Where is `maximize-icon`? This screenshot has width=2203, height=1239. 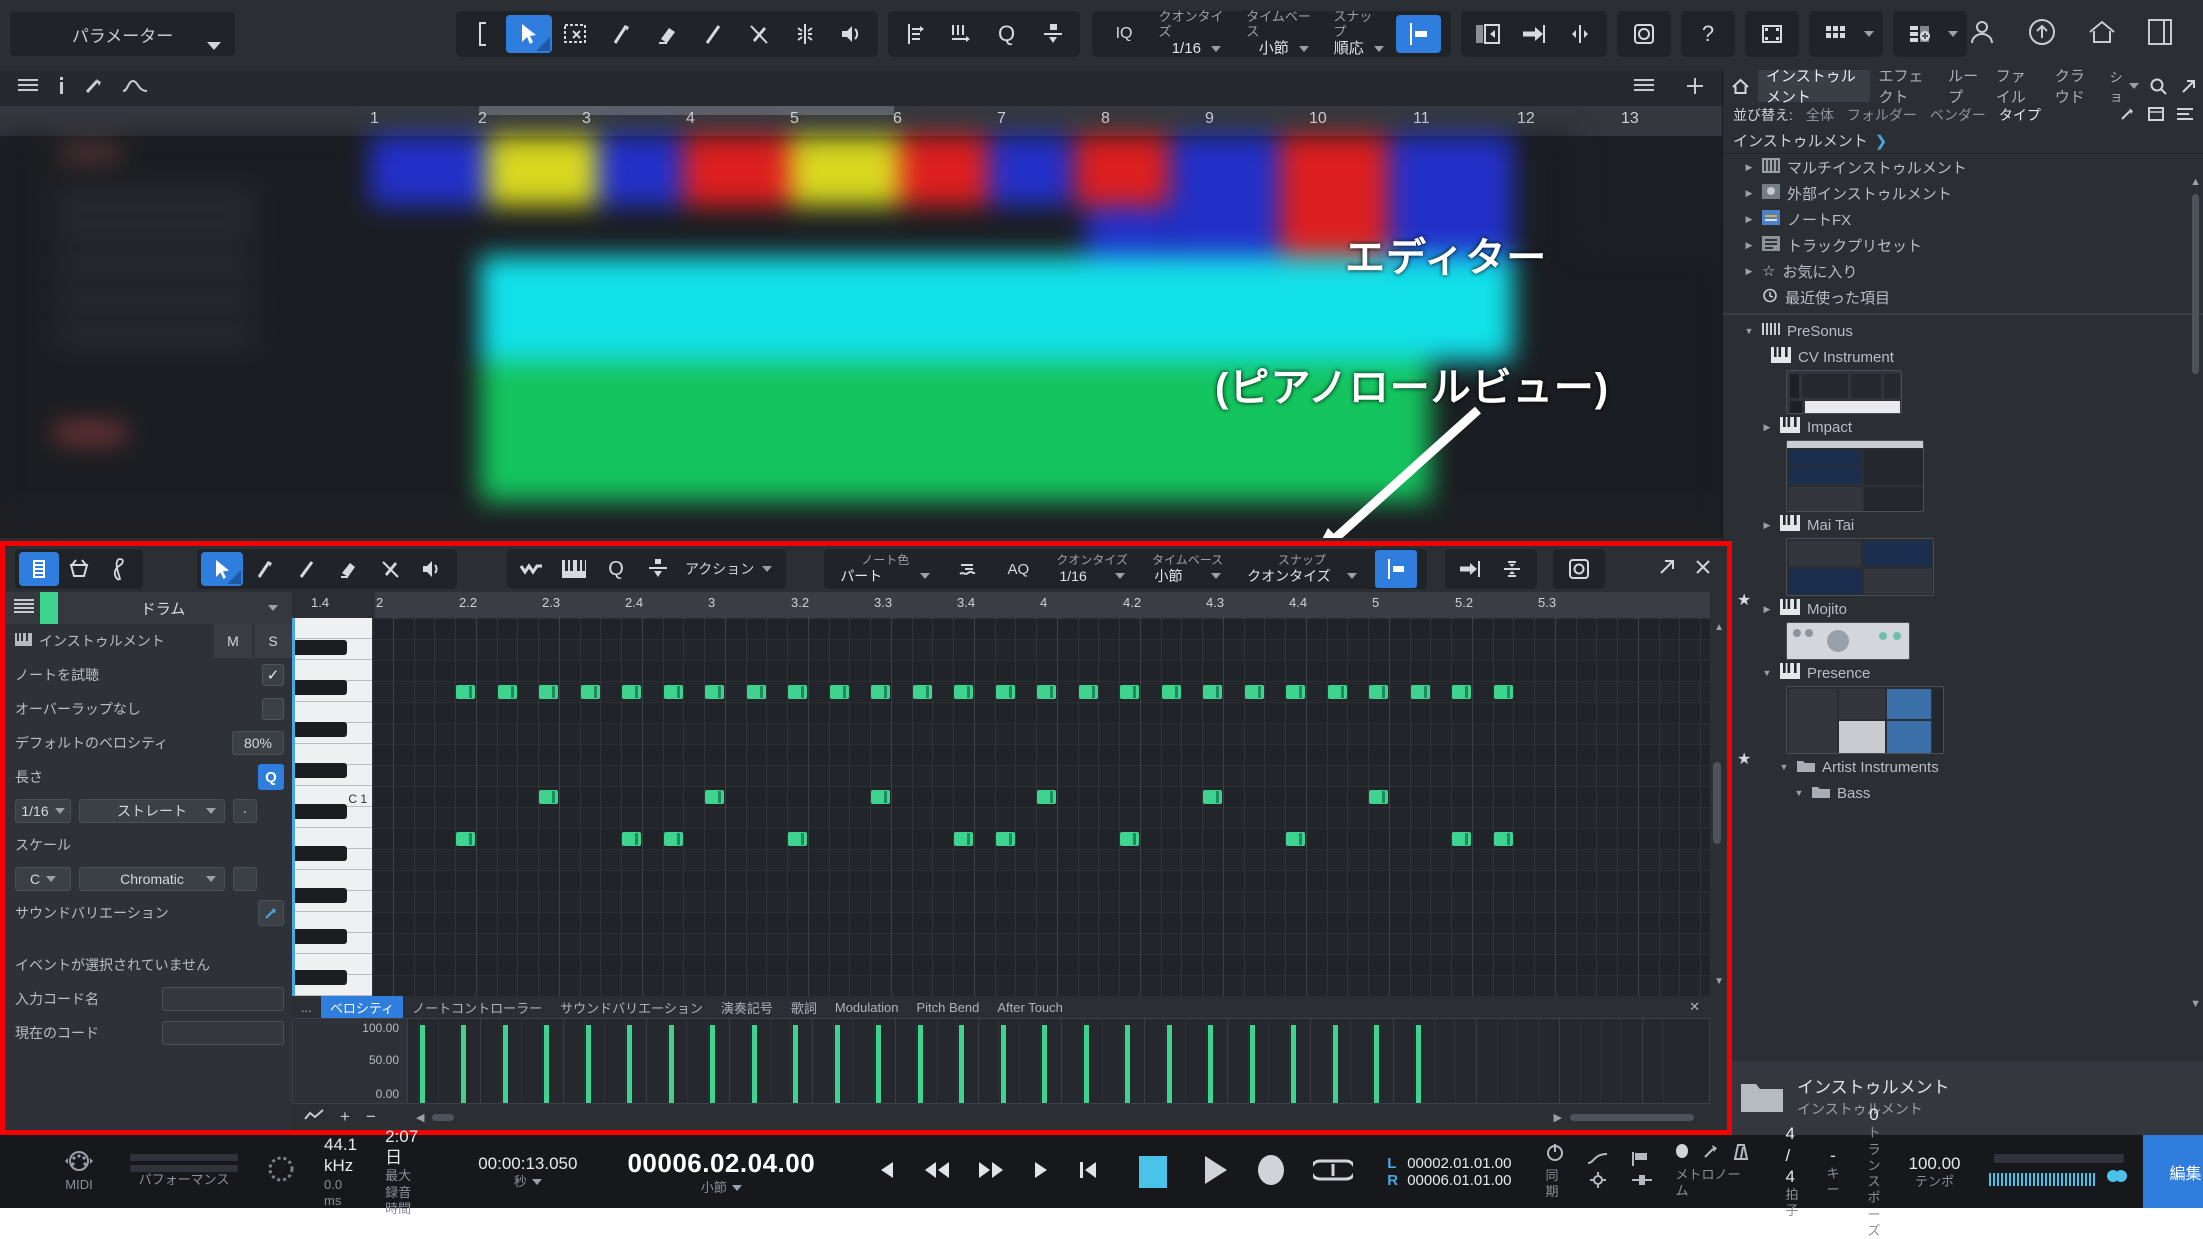 maximize-icon is located at coordinates (1667, 569).